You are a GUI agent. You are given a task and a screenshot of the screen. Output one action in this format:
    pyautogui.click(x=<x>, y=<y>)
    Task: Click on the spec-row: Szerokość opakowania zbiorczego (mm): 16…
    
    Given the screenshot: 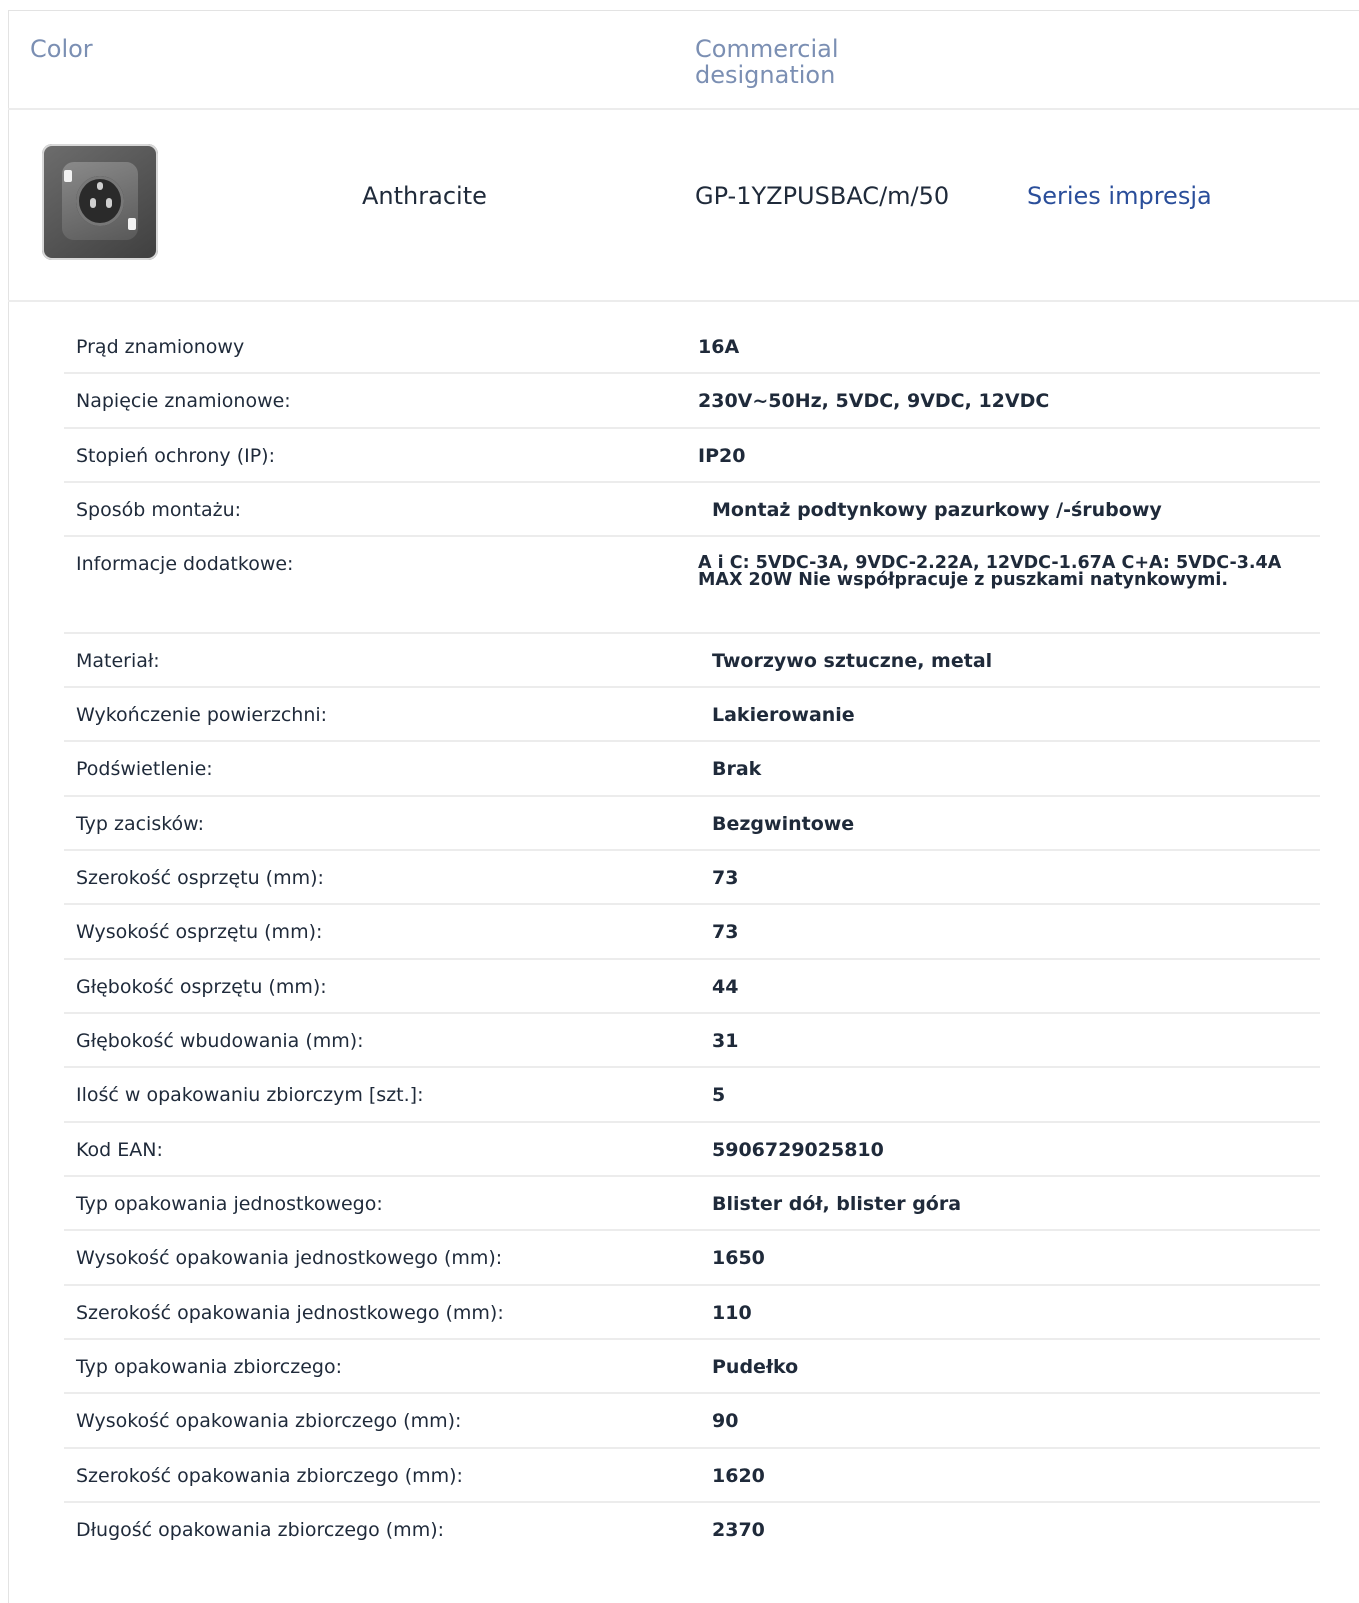 What is the action you would take?
    pyautogui.click(x=692, y=1476)
    